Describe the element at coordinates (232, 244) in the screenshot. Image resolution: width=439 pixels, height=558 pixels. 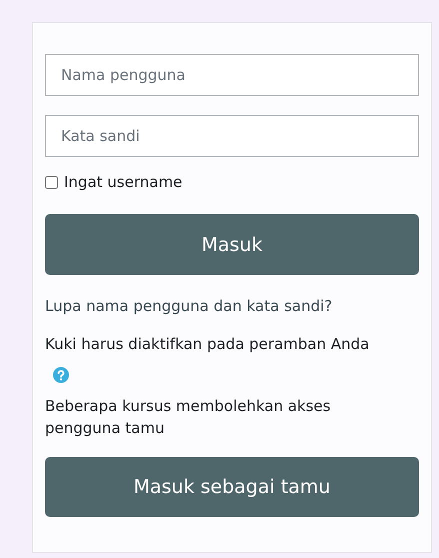
I see `login-button: Masuk` at that location.